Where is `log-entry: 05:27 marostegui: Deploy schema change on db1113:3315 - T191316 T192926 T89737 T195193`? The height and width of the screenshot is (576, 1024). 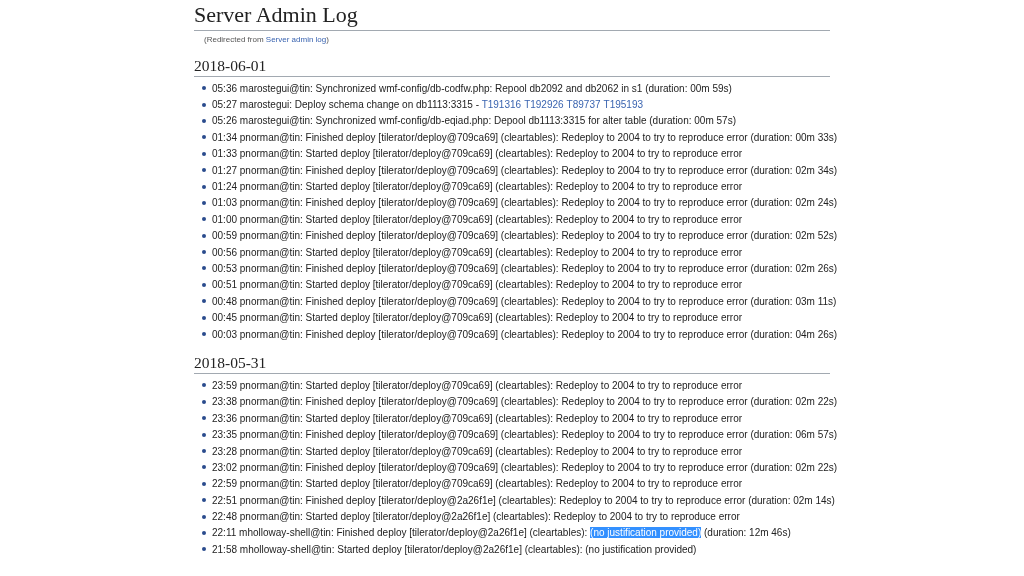 log-entry: 05:27 marostegui: Deploy schema change on db1113:3315 - T191316 T192926 T89737 T195193 is located at coordinates (427, 105).